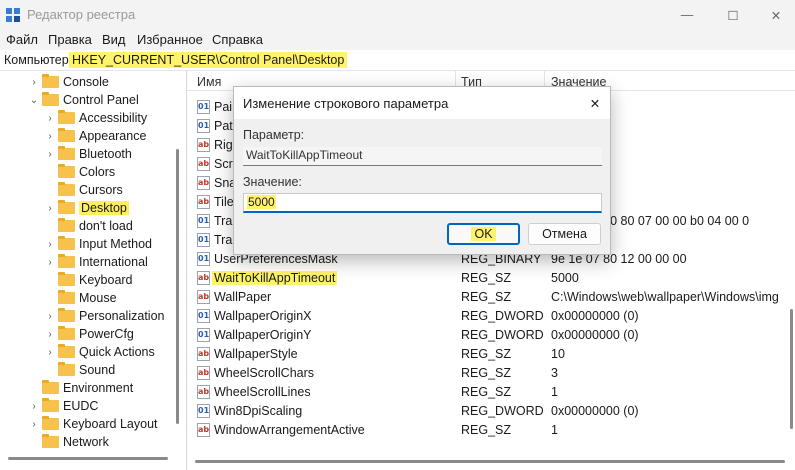  Describe the element at coordinates (95, 118) in the screenshot. I see `tree-item-accessibility: › Accessibility` at that location.